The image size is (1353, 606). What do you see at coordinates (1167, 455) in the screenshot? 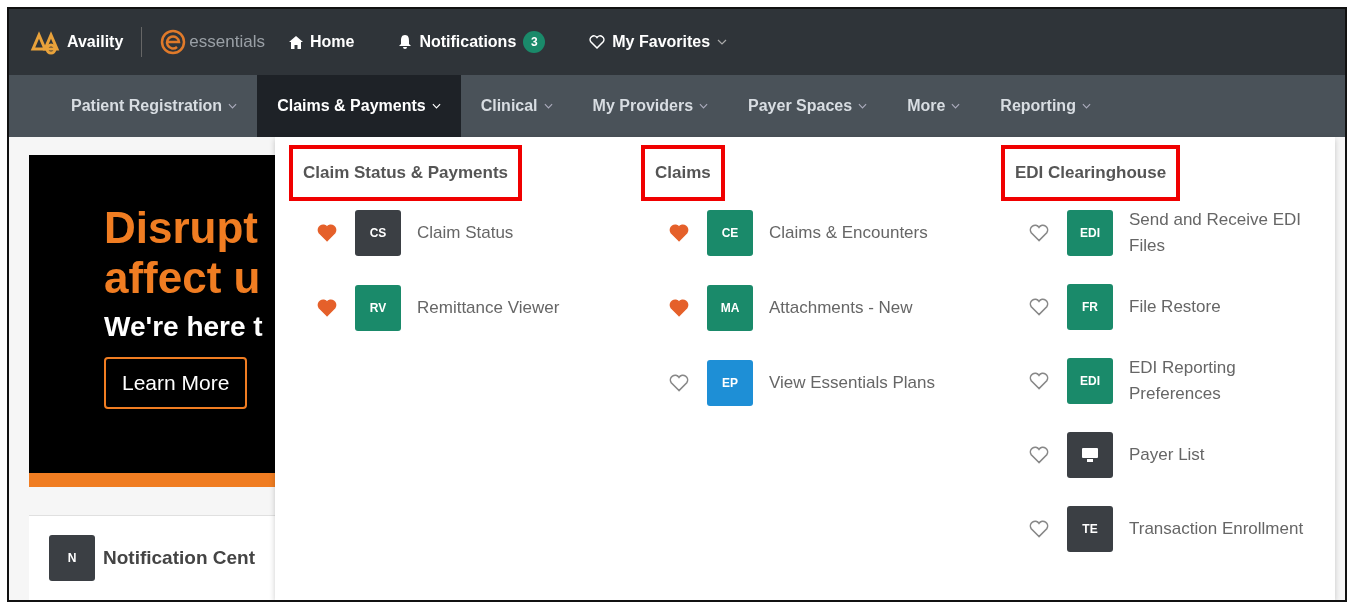
I see `menu-link: Payer List` at bounding box center [1167, 455].